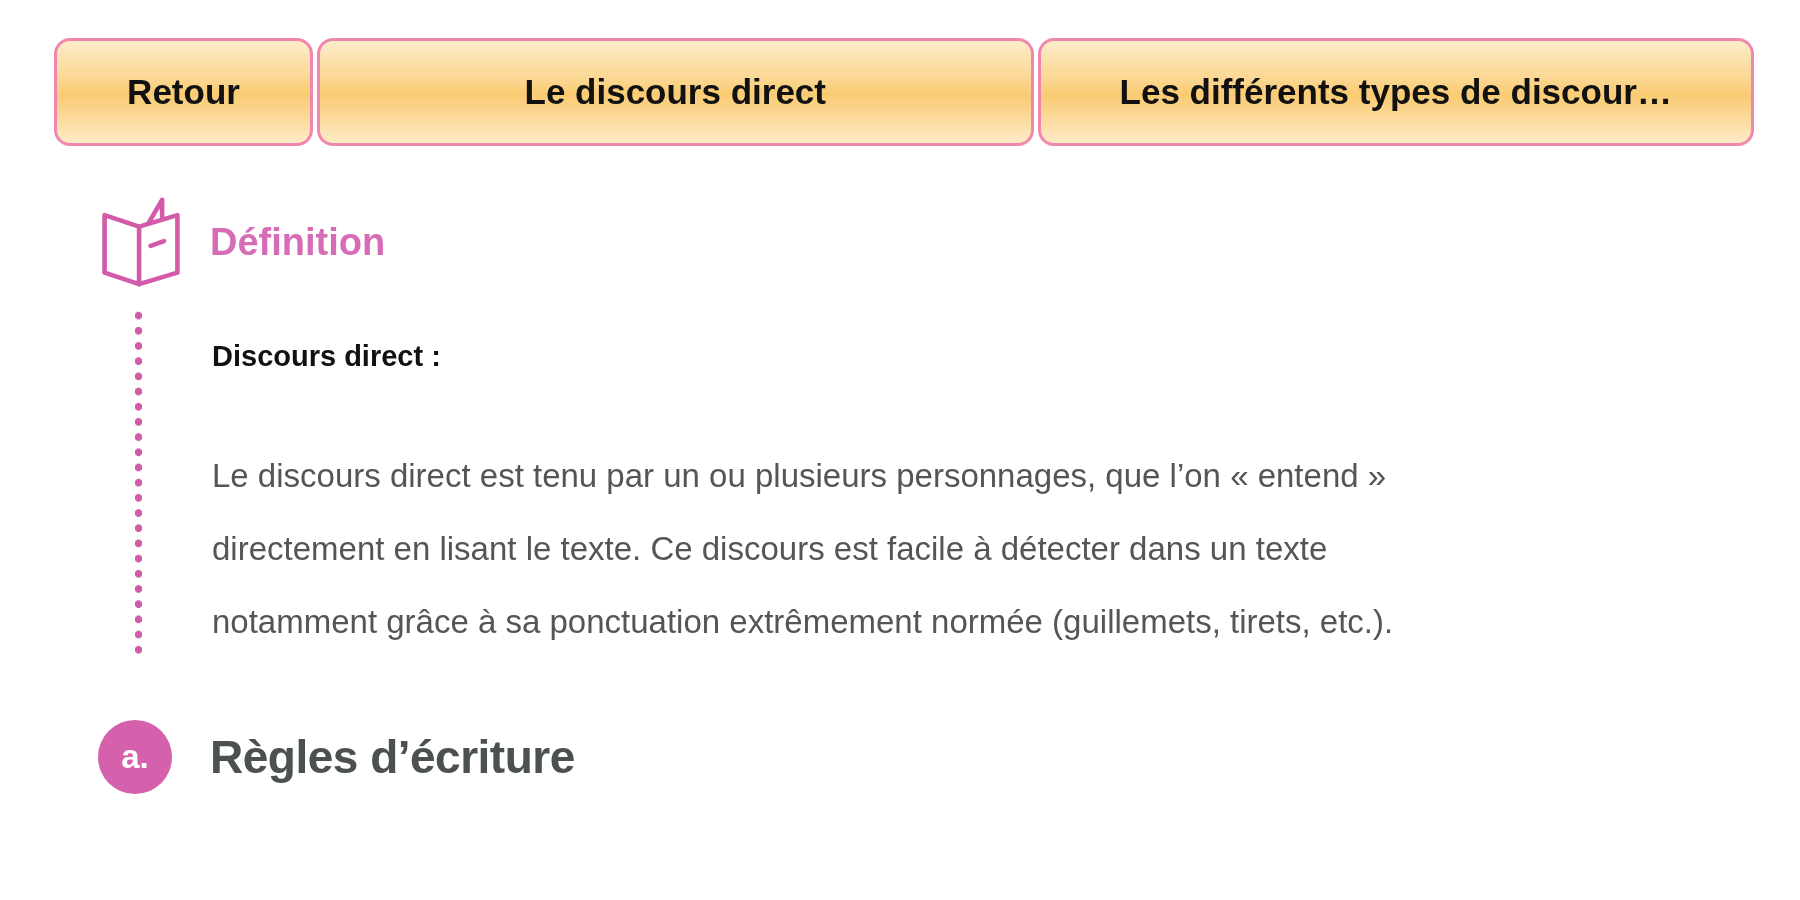  Describe the element at coordinates (327, 356) in the screenshot. I see `definition-term: Discours direct :` at that location.